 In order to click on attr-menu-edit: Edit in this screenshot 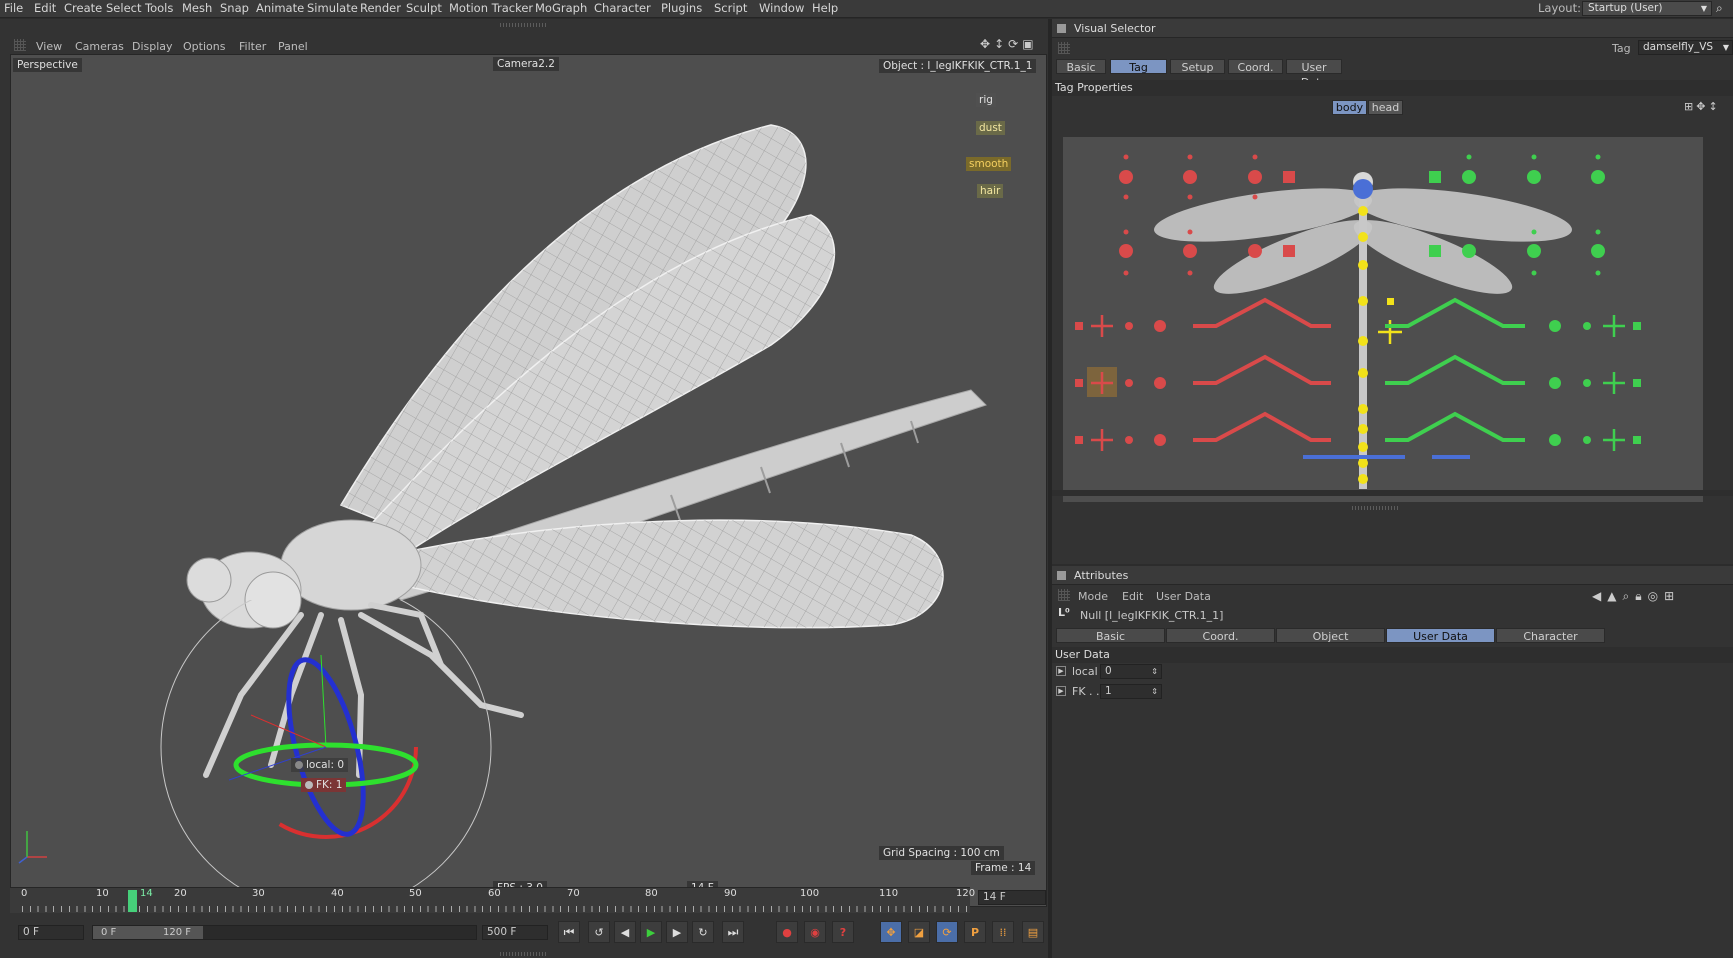, I will do `click(1132, 596)`.